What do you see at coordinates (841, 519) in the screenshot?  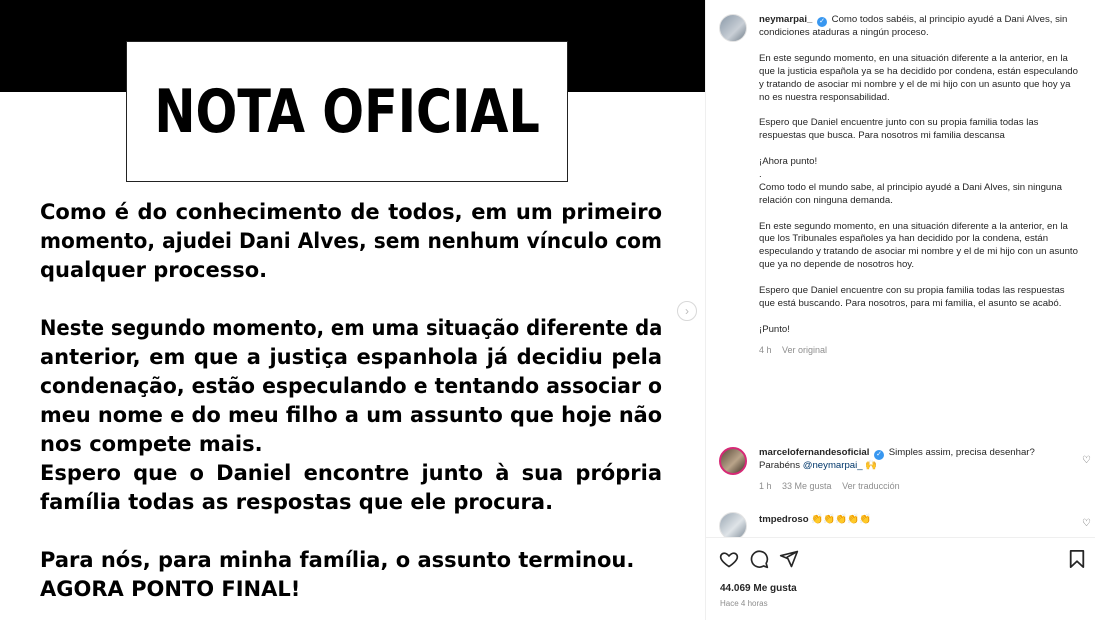 I see `comment-emoji: 👏👏👏👏👏` at bounding box center [841, 519].